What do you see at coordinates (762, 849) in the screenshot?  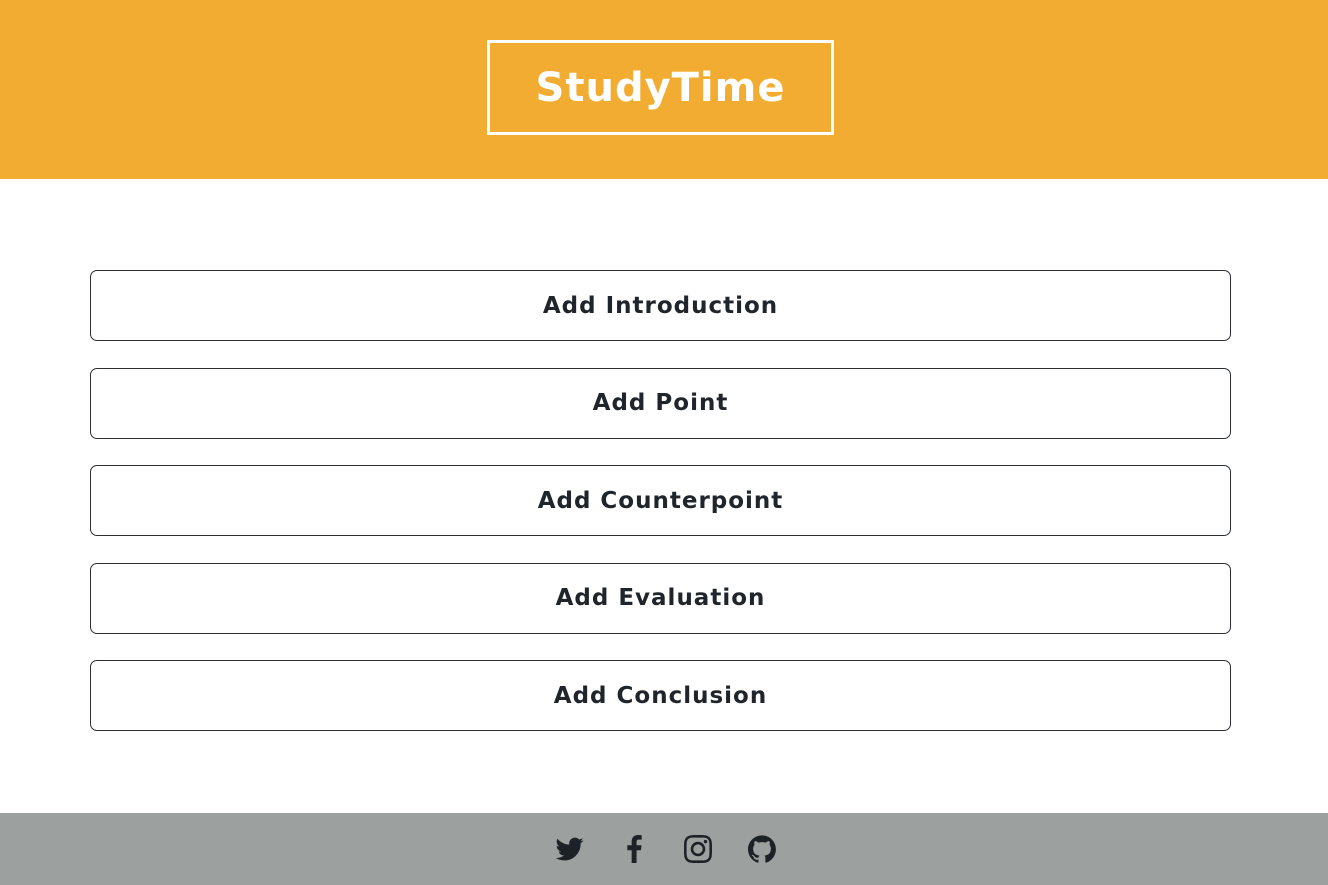 I see `github-icon` at bounding box center [762, 849].